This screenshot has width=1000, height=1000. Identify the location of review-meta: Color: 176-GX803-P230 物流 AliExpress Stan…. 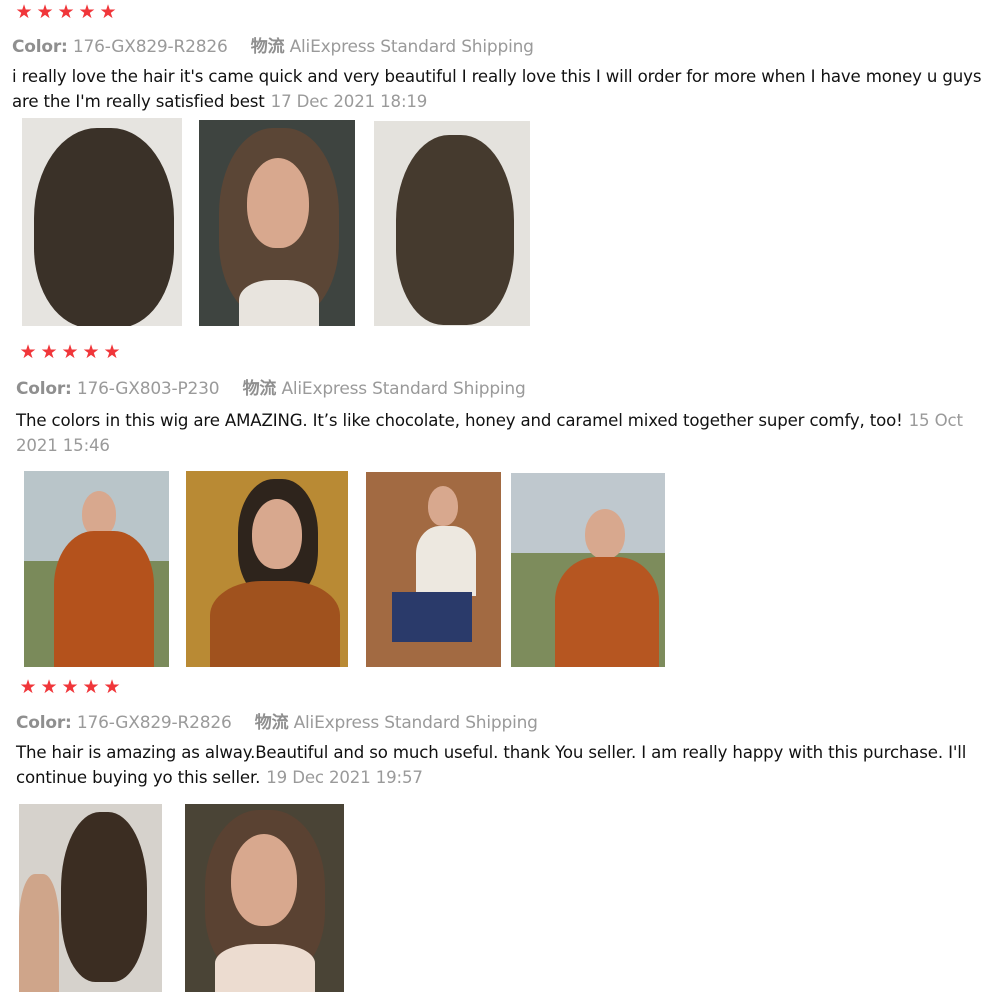
(271, 386).